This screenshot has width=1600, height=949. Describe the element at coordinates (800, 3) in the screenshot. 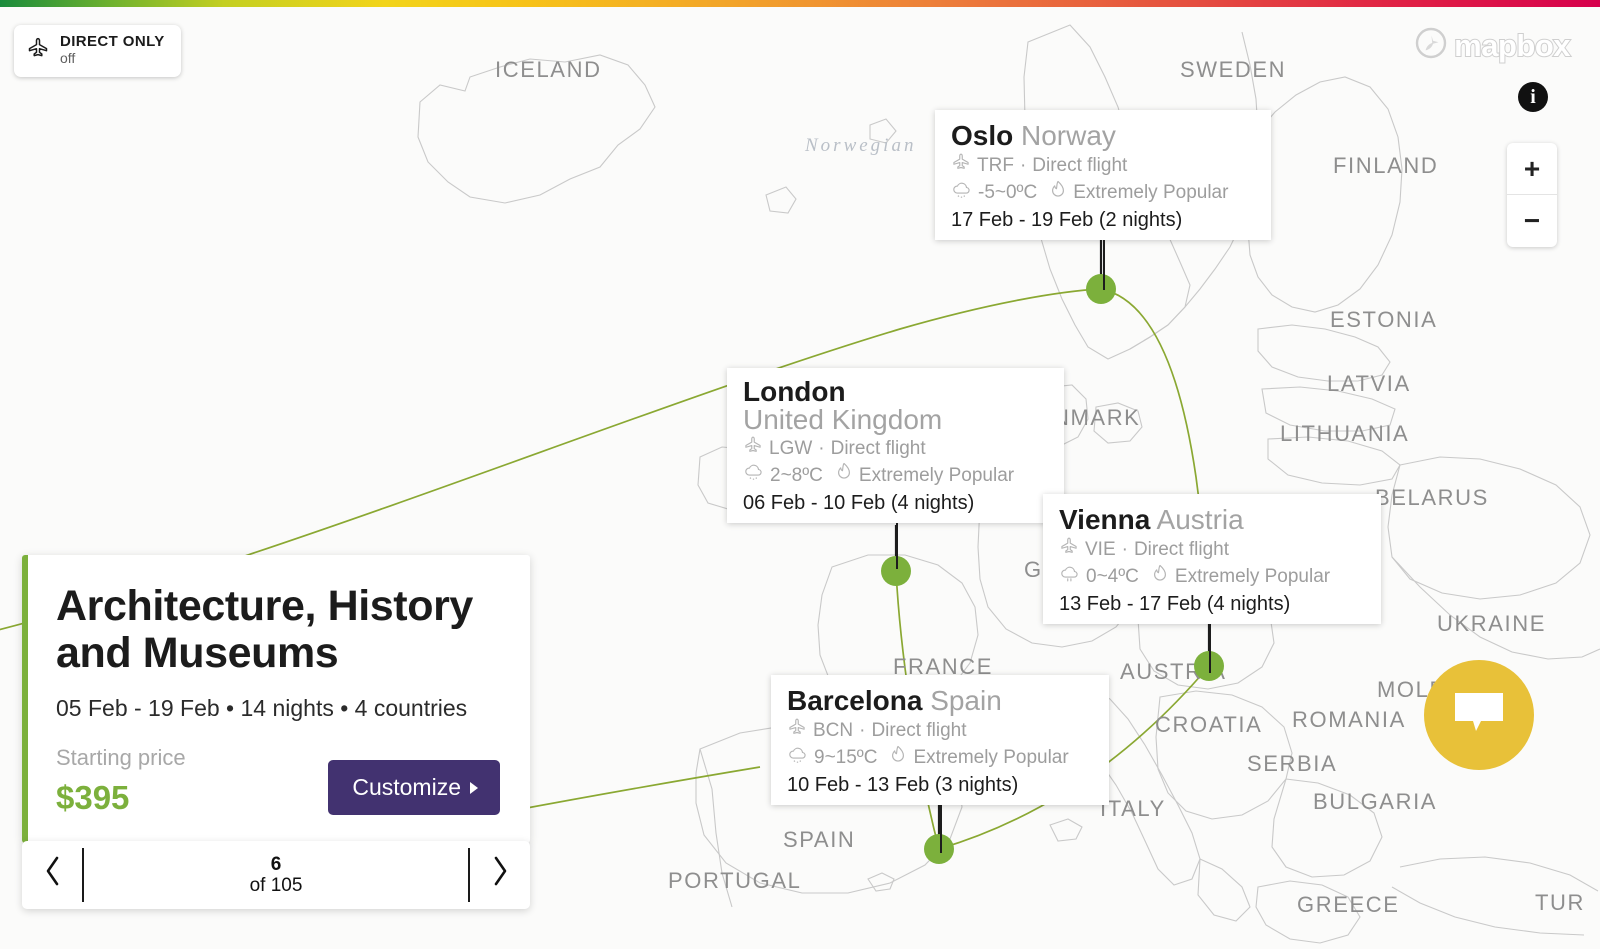

I see `brand-gradient-bar` at that location.